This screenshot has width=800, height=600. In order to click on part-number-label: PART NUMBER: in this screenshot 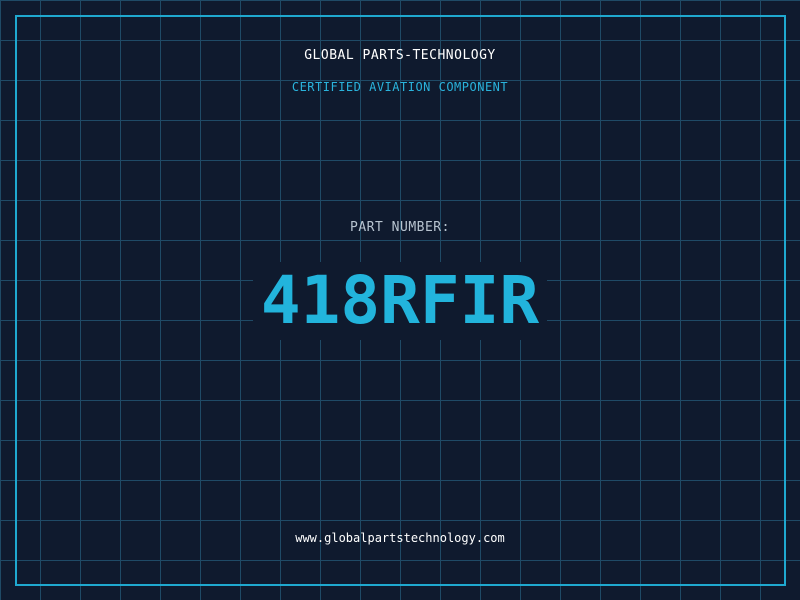, I will do `click(400, 227)`.